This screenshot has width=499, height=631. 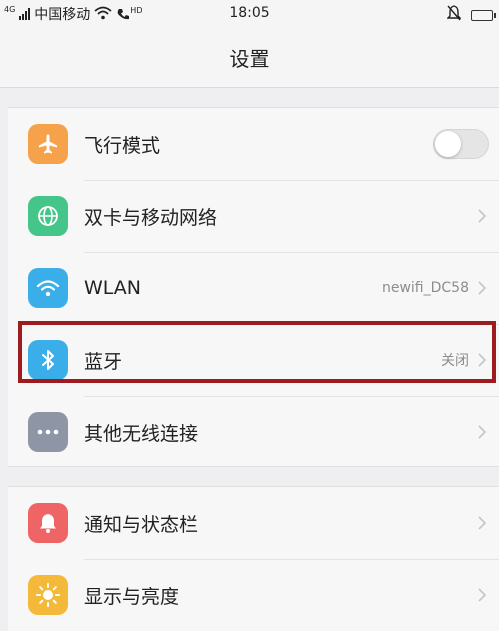 What do you see at coordinates (113, 288) in the screenshot?
I see `wlan-label: WLAN` at bounding box center [113, 288].